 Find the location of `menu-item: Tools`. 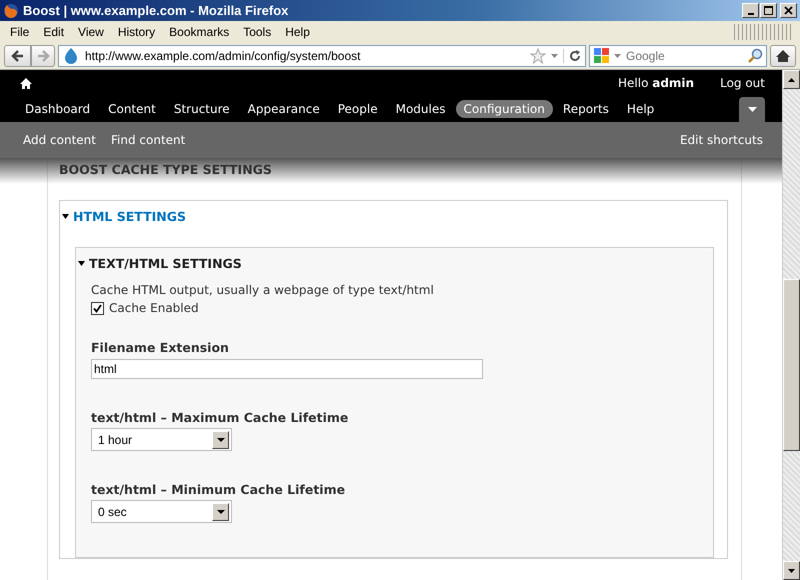

menu-item: Tools is located at coordinates (258, 32).